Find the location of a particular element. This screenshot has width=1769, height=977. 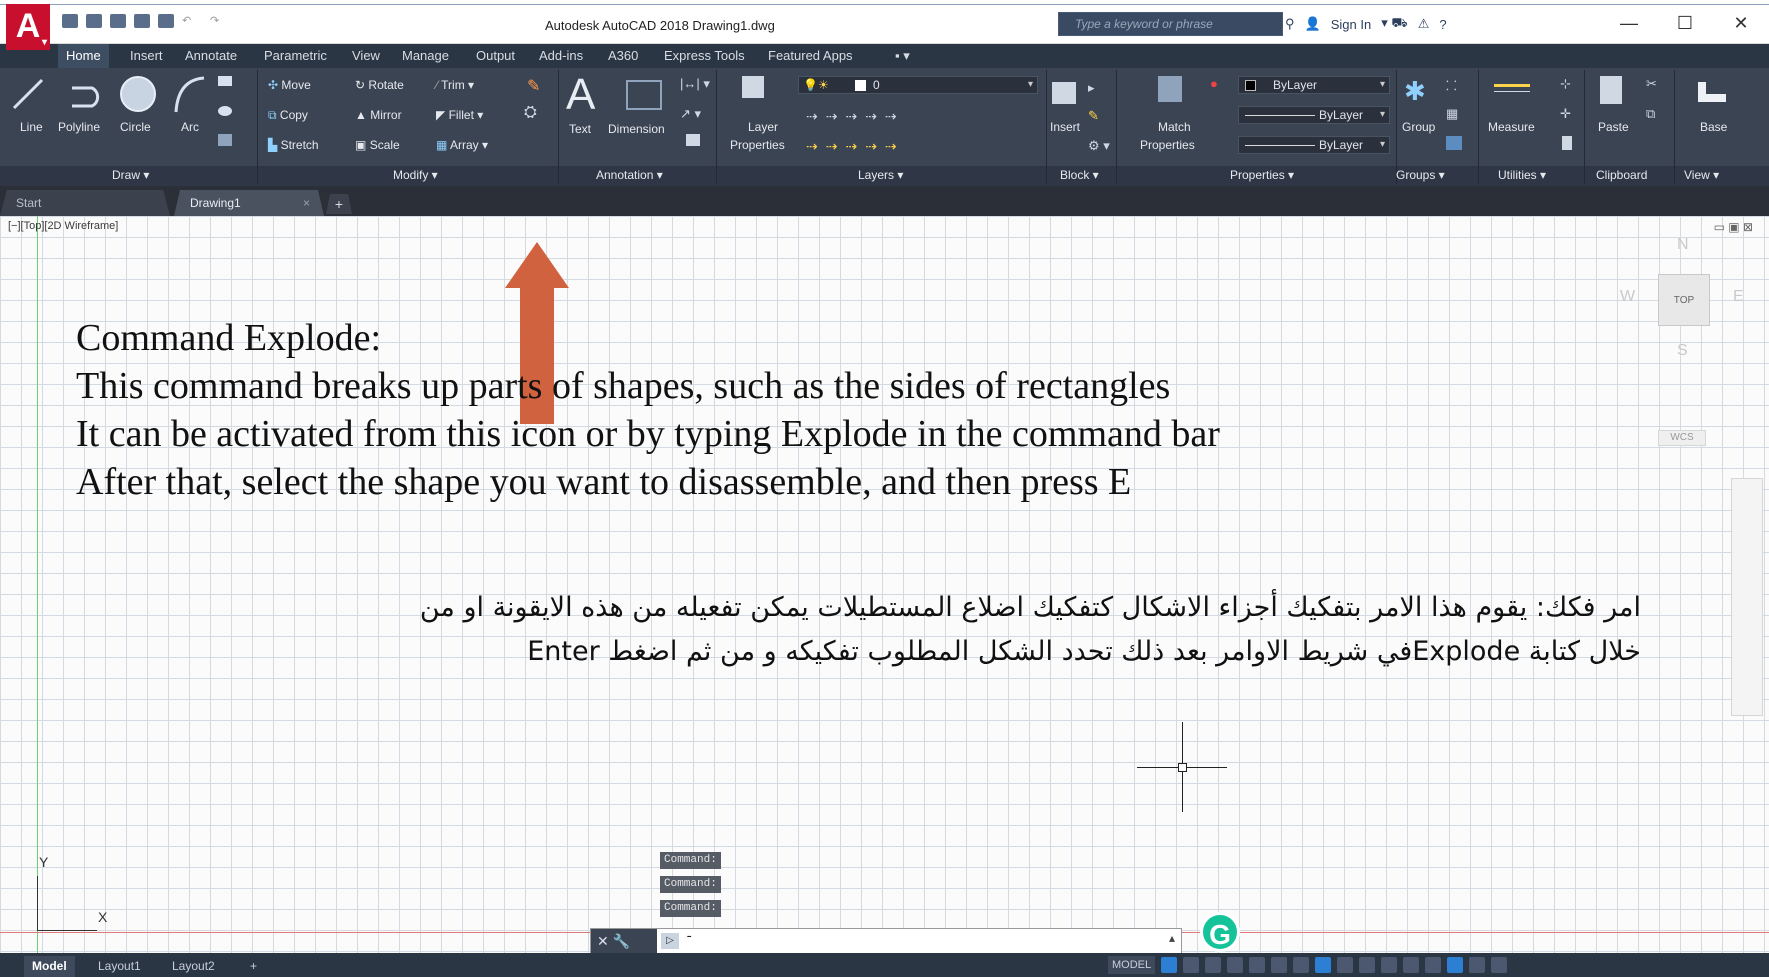

mirror-button: ▲ Mirror is located at coordinates (378, 115).